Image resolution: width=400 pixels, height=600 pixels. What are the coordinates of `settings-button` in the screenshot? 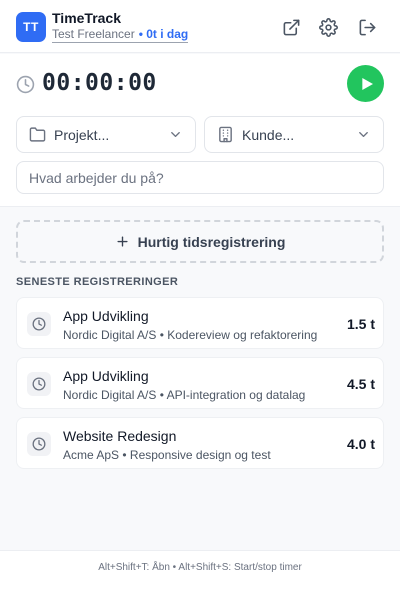 It's located at (328, 27).